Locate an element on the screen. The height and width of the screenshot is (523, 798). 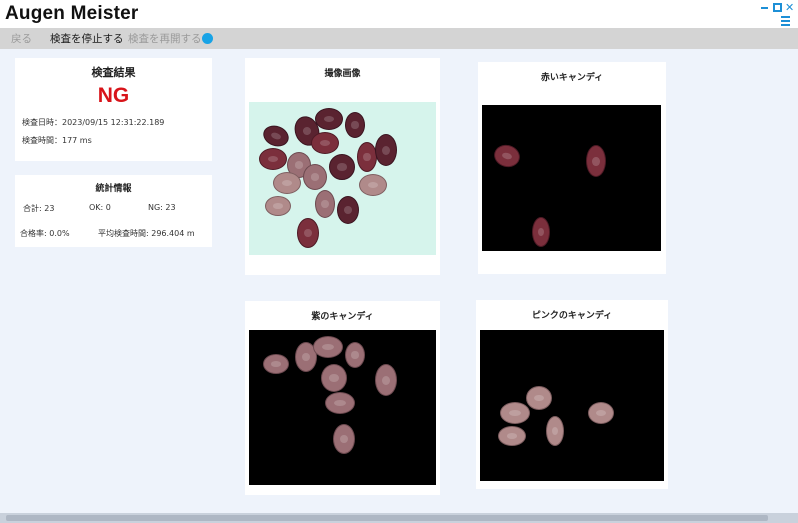
horizontal-scrollbar is located at coordinates (399, 518).